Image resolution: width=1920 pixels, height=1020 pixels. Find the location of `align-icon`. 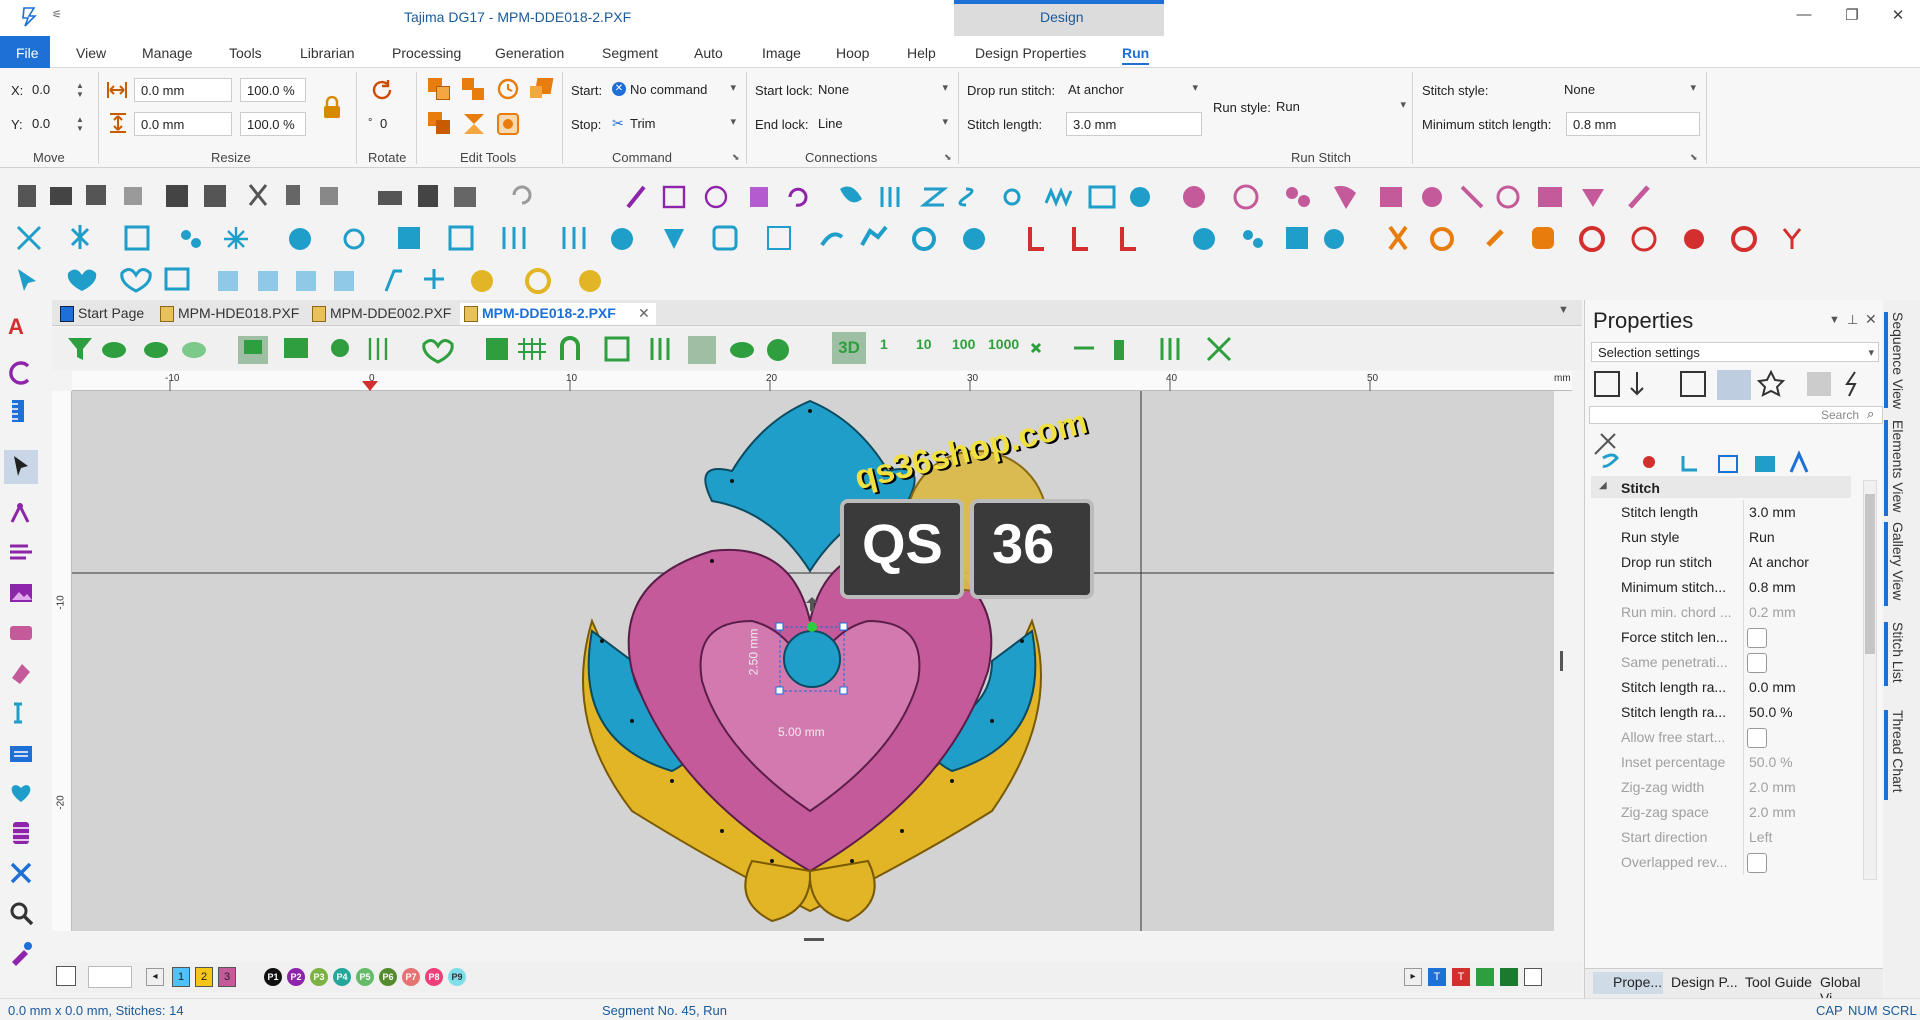

align-icon is located at coordinates (508, 124).